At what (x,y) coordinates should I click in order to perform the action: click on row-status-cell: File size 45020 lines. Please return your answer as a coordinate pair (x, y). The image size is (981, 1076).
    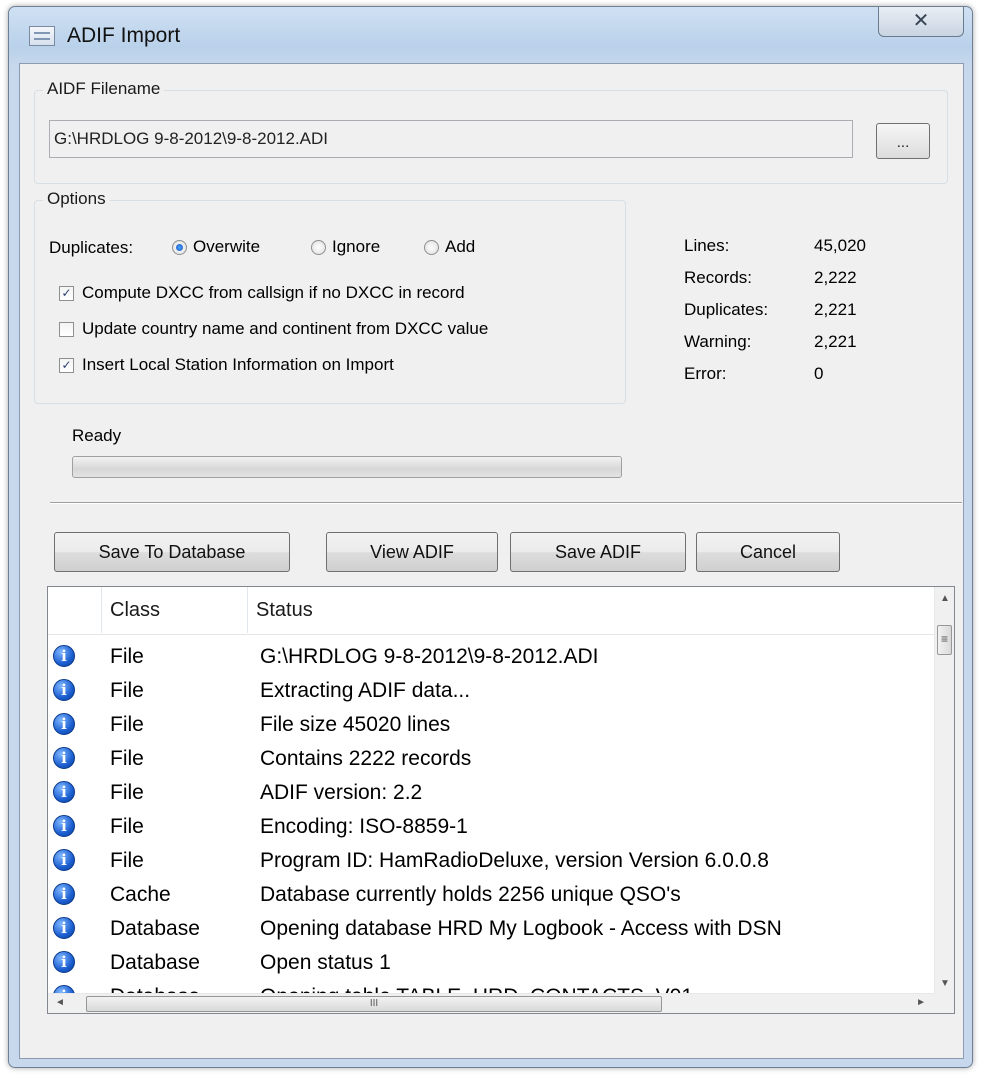
    Looking at the image, I should click on (355, 724).